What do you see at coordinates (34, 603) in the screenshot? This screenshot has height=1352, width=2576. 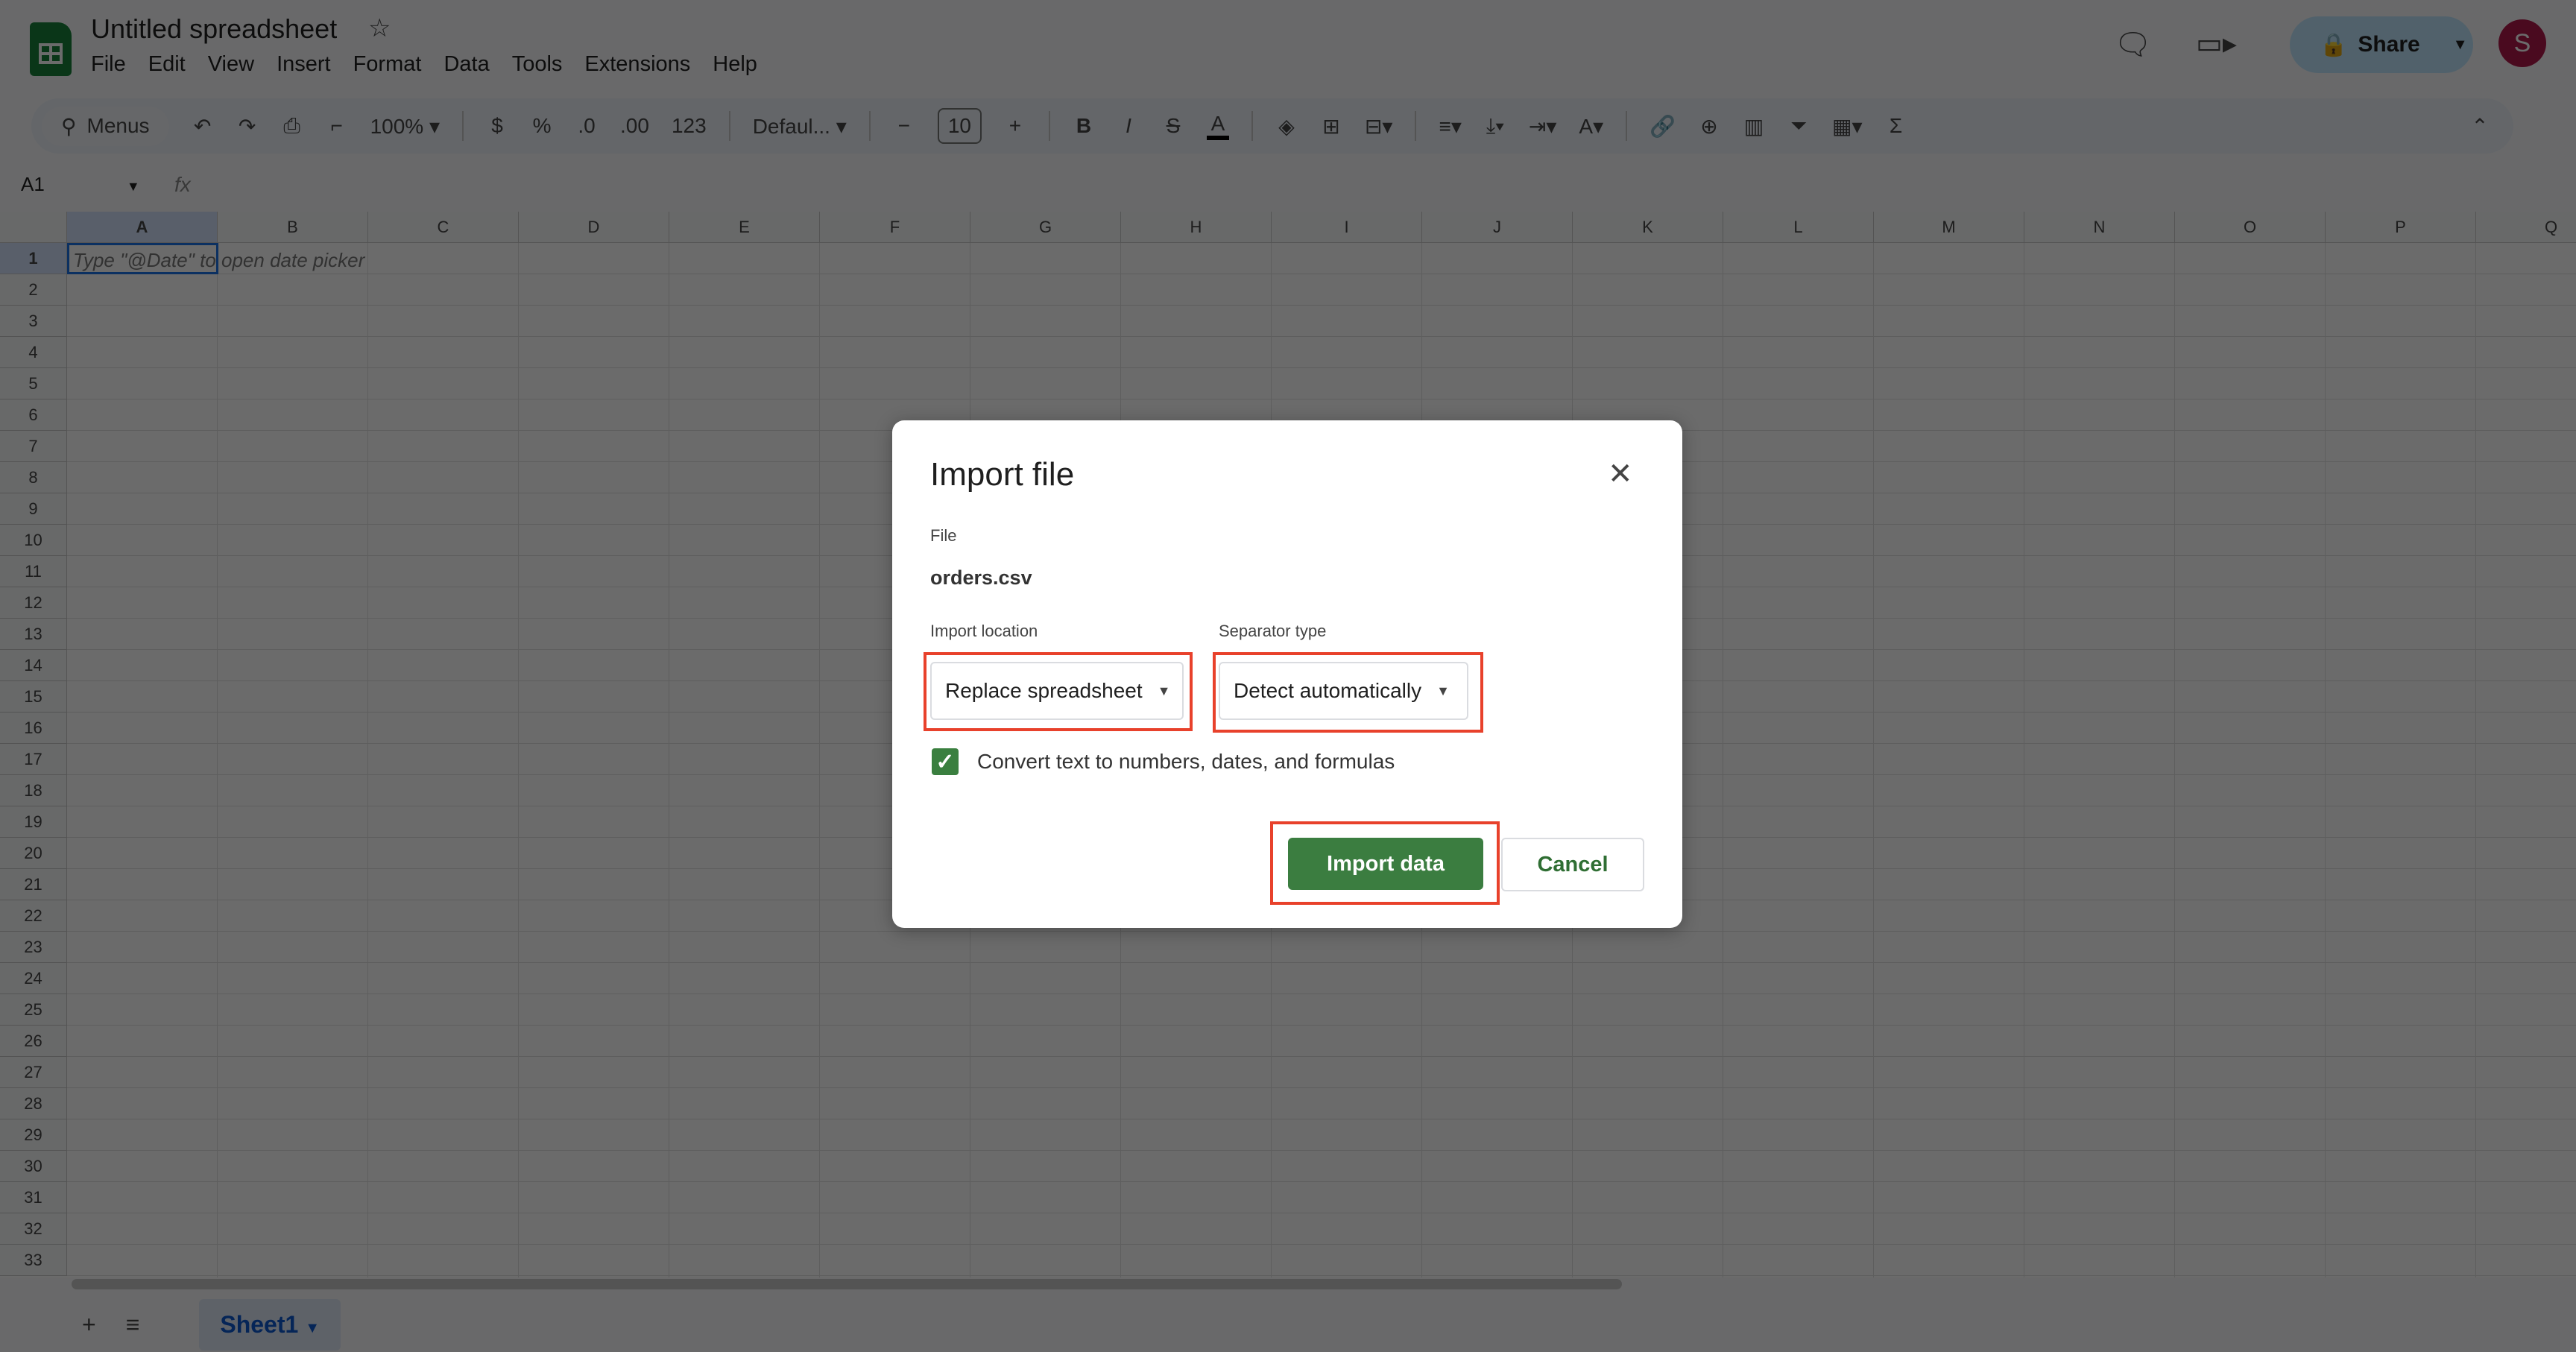 I see `row-header: 12` at bounding box center [34, 603].